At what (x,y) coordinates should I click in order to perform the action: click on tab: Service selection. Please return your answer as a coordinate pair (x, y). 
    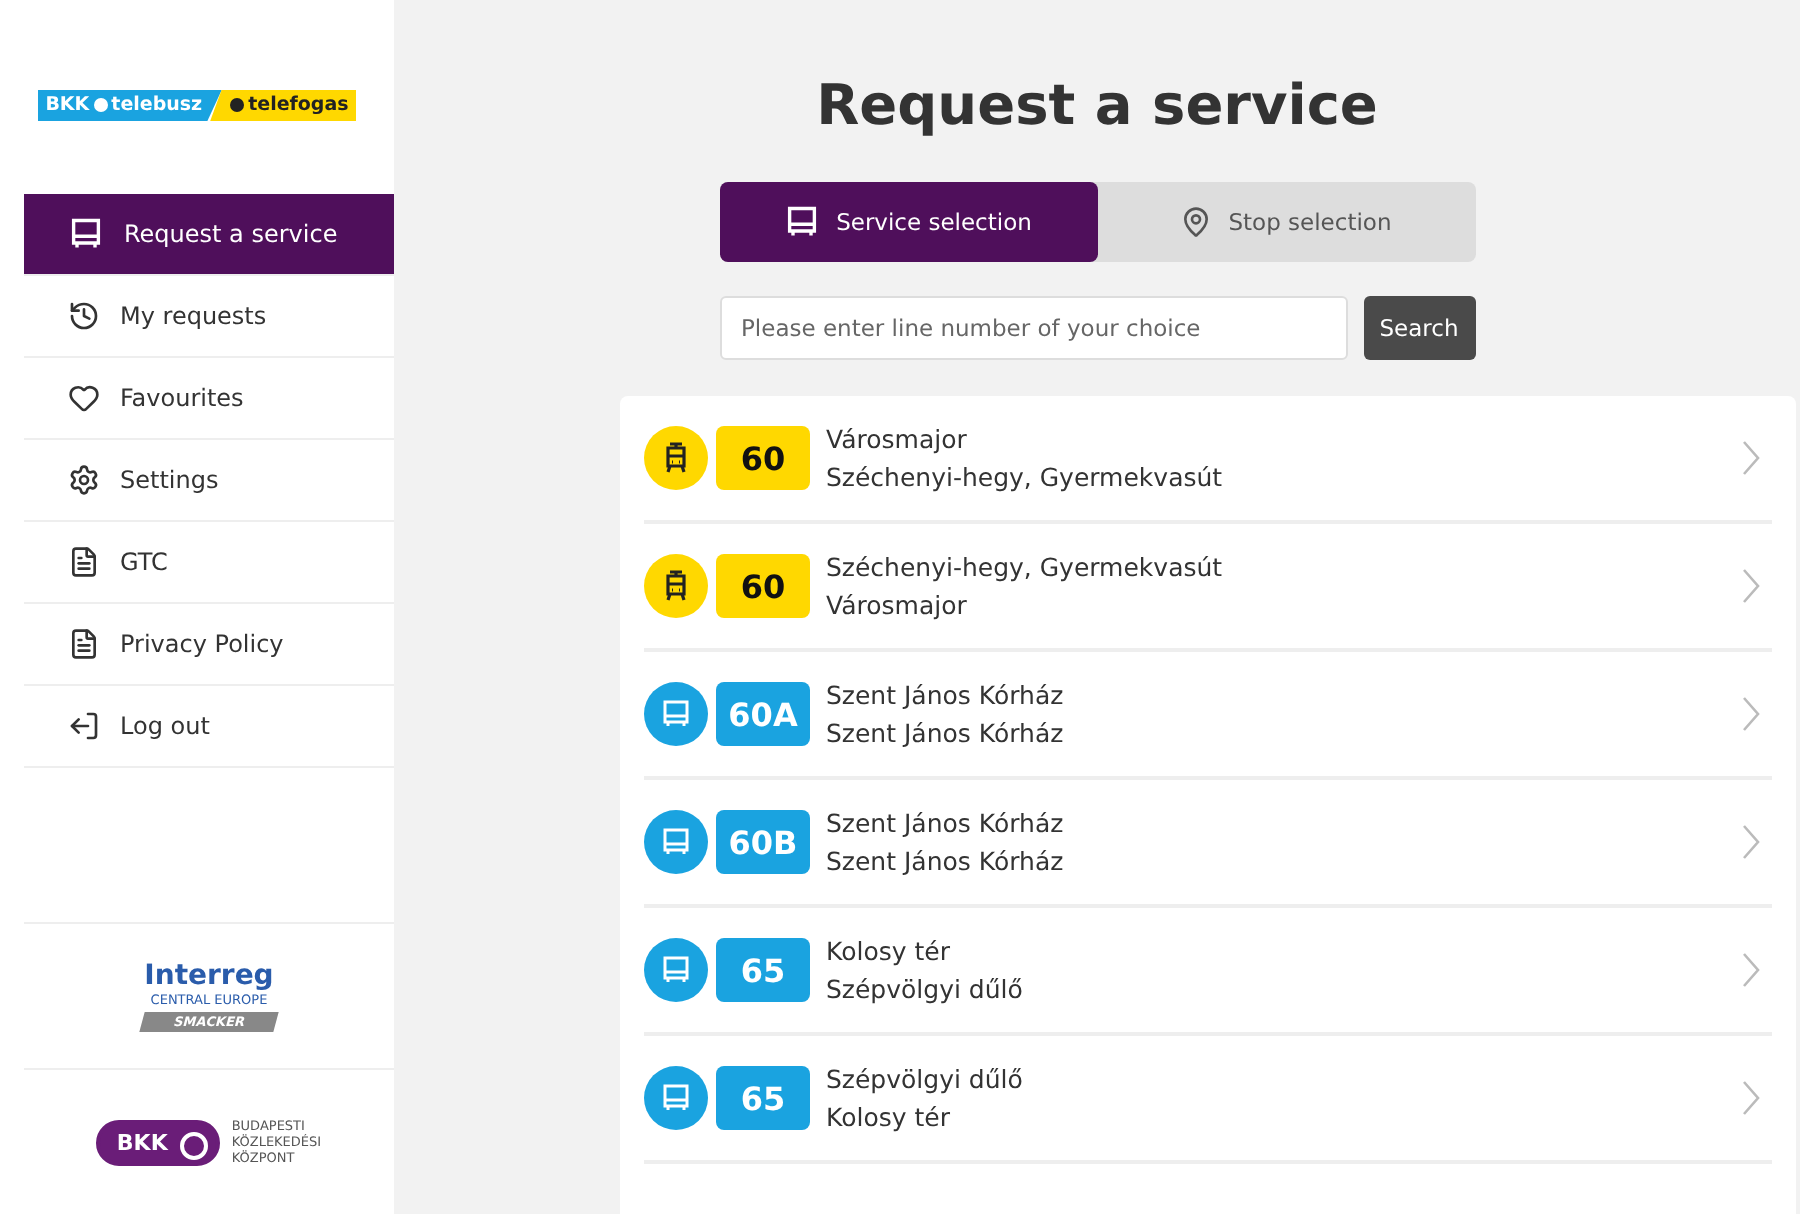
    Looking at the image, I should click on (908, 222).